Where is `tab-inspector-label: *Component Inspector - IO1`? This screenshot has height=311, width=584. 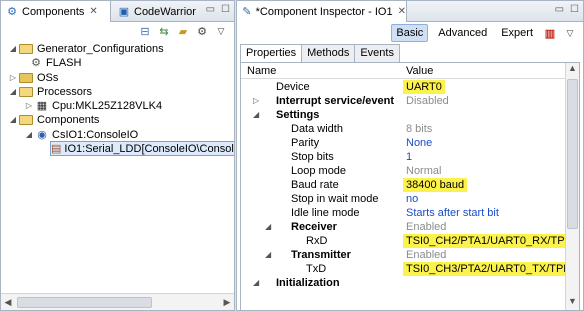
tab-inspector-label: *Component Inspector - IO1 is located at coordinates (324, 11).